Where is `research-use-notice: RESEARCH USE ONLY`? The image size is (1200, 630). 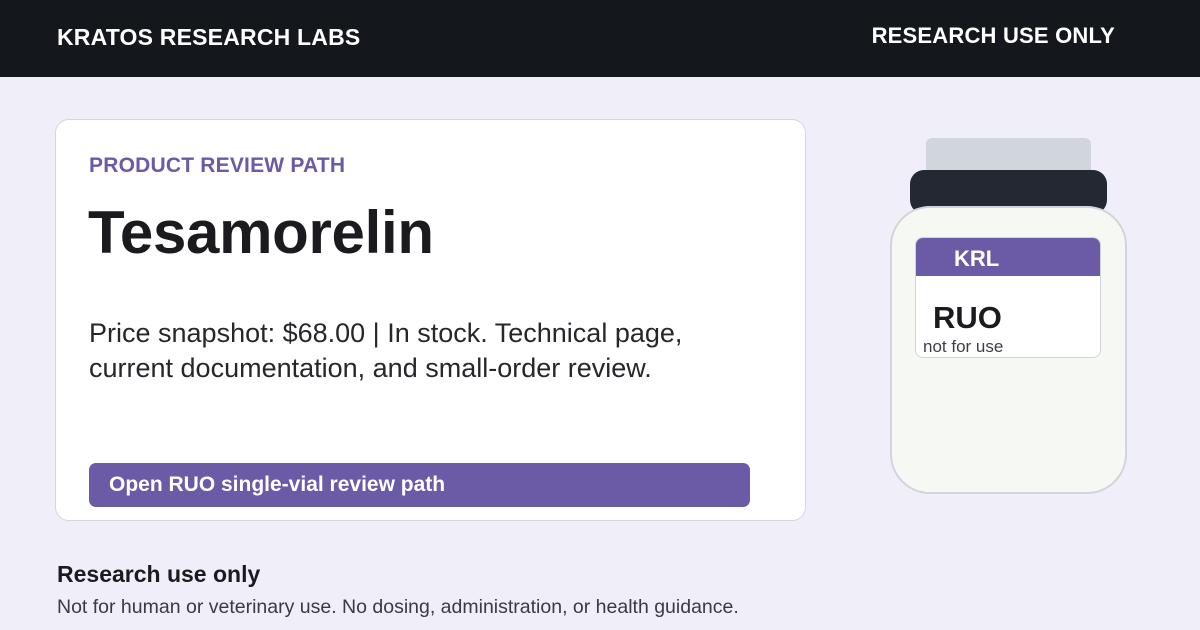
research-use-notice: RESEARCH USE ONLY is located at coordinates (993, 35).